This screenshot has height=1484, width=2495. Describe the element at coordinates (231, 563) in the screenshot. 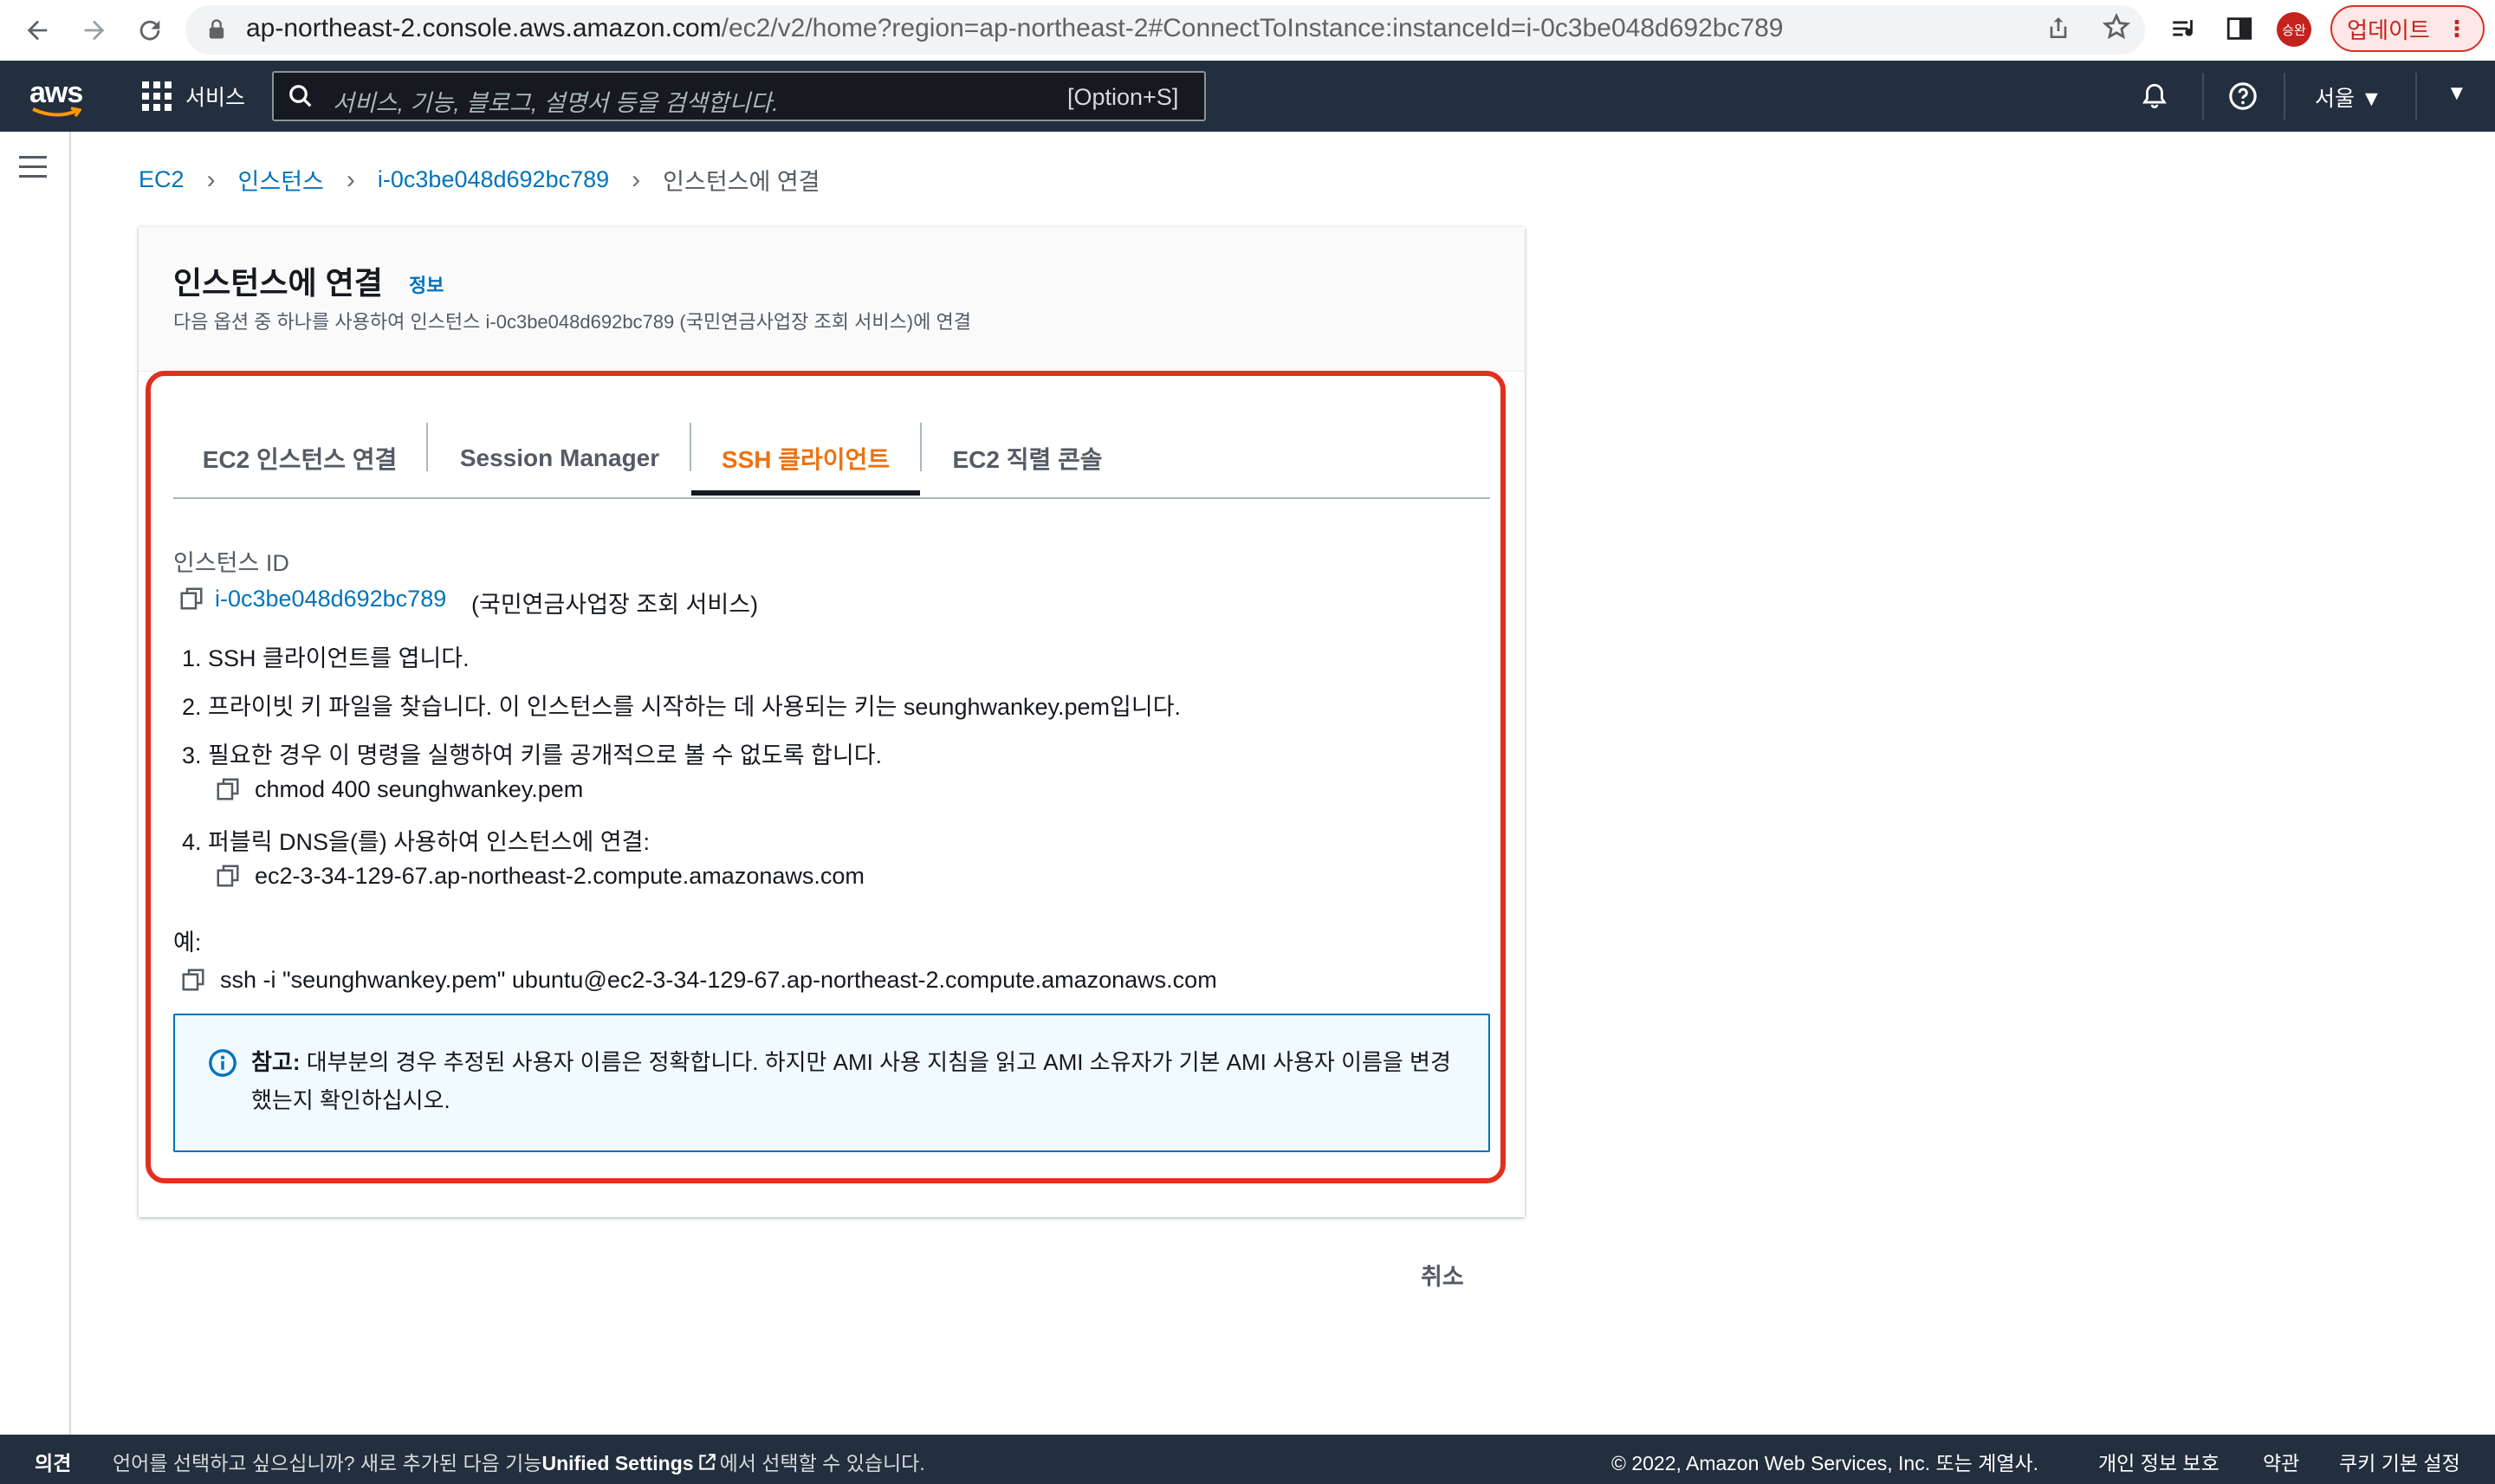

I see `instance-id-label: 인스턴스 ID` at that location.